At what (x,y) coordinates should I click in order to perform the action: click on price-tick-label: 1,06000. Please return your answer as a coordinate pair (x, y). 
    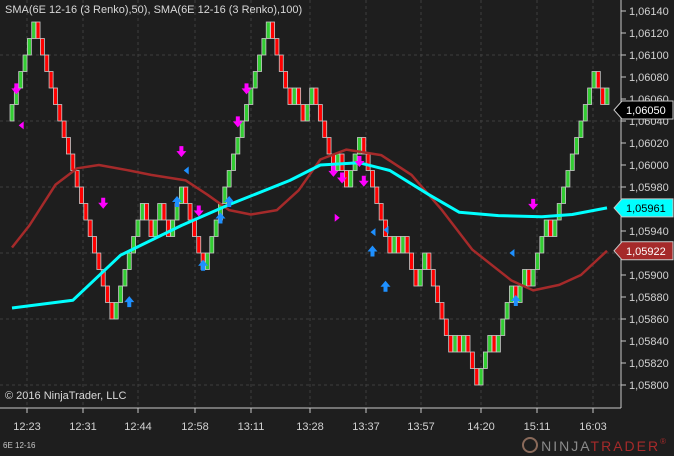
    Looking at the image, I should click on (649, 166).